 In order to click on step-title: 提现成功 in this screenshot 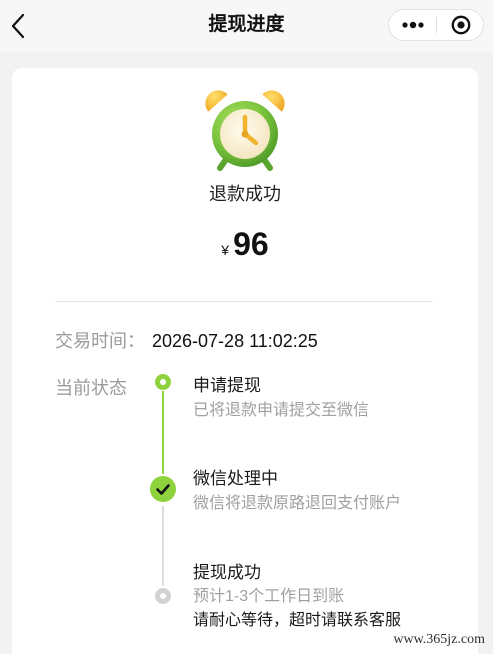, I will do `click(227, 572)`.